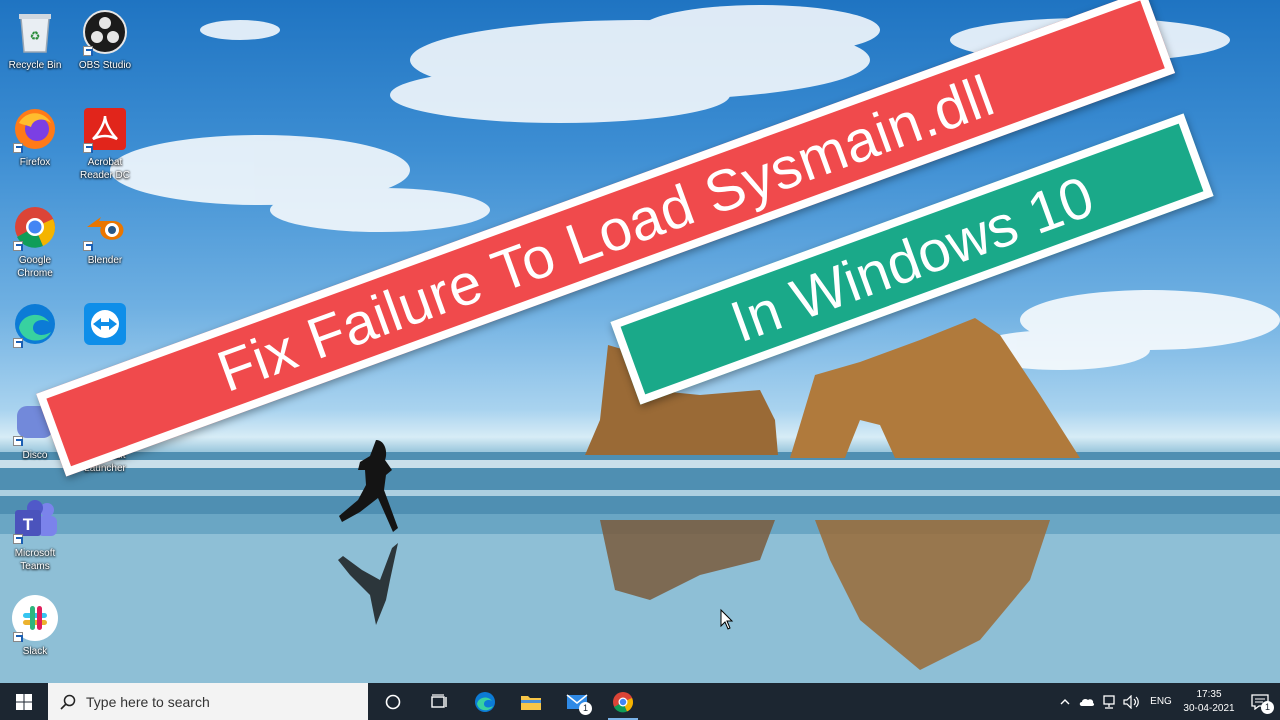 This screenshot has width=1280, height=720. I want to click on desktop-icon-teamviewer, so click(105, 324).